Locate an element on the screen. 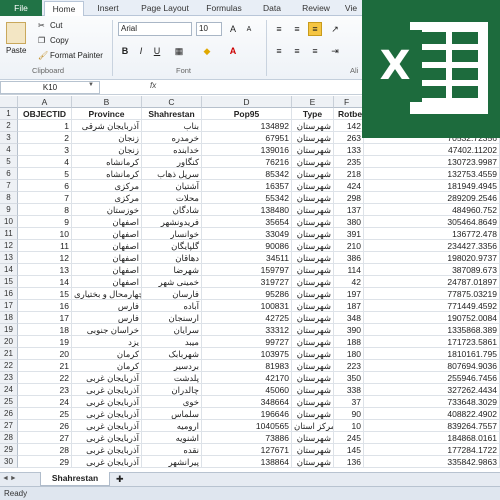 This screenshot has height=500, width=500. table-cell: 19 is located at coordinates (45, 342).